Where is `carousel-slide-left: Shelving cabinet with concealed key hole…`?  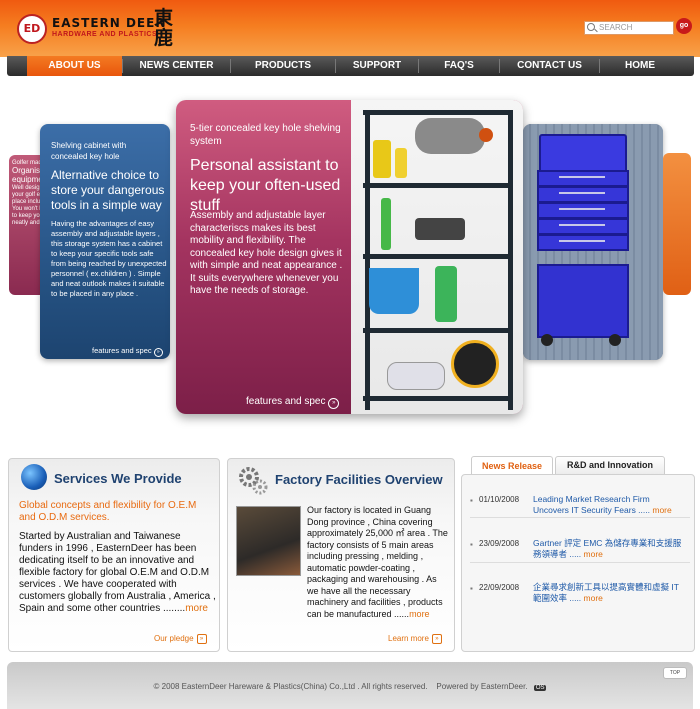
carousel-slide-left: Shelving cabinet with concealed key hole… is located at coordinates (105, 241).